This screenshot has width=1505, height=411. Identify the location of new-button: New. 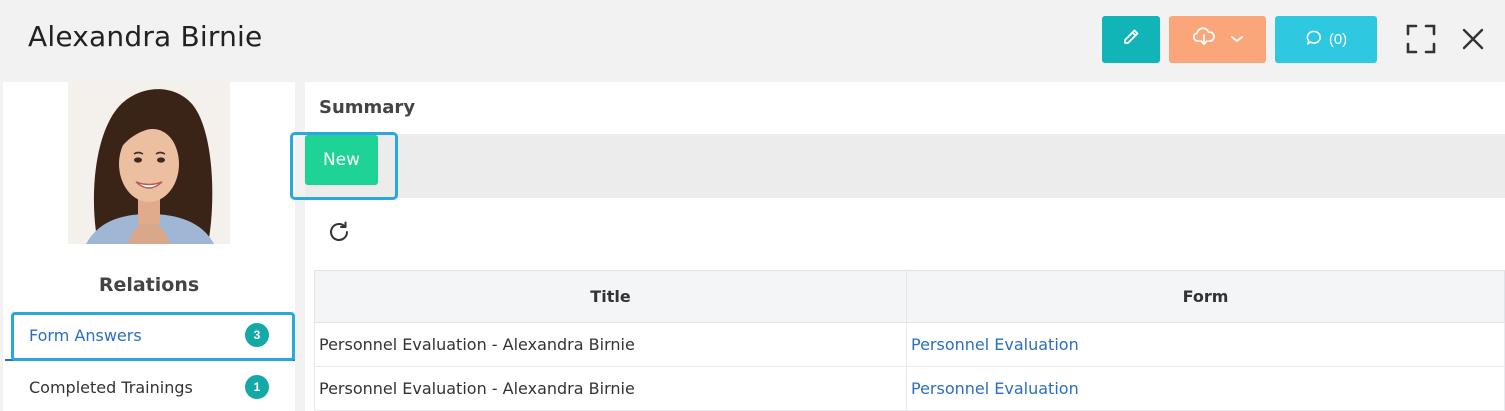
(341, 160).